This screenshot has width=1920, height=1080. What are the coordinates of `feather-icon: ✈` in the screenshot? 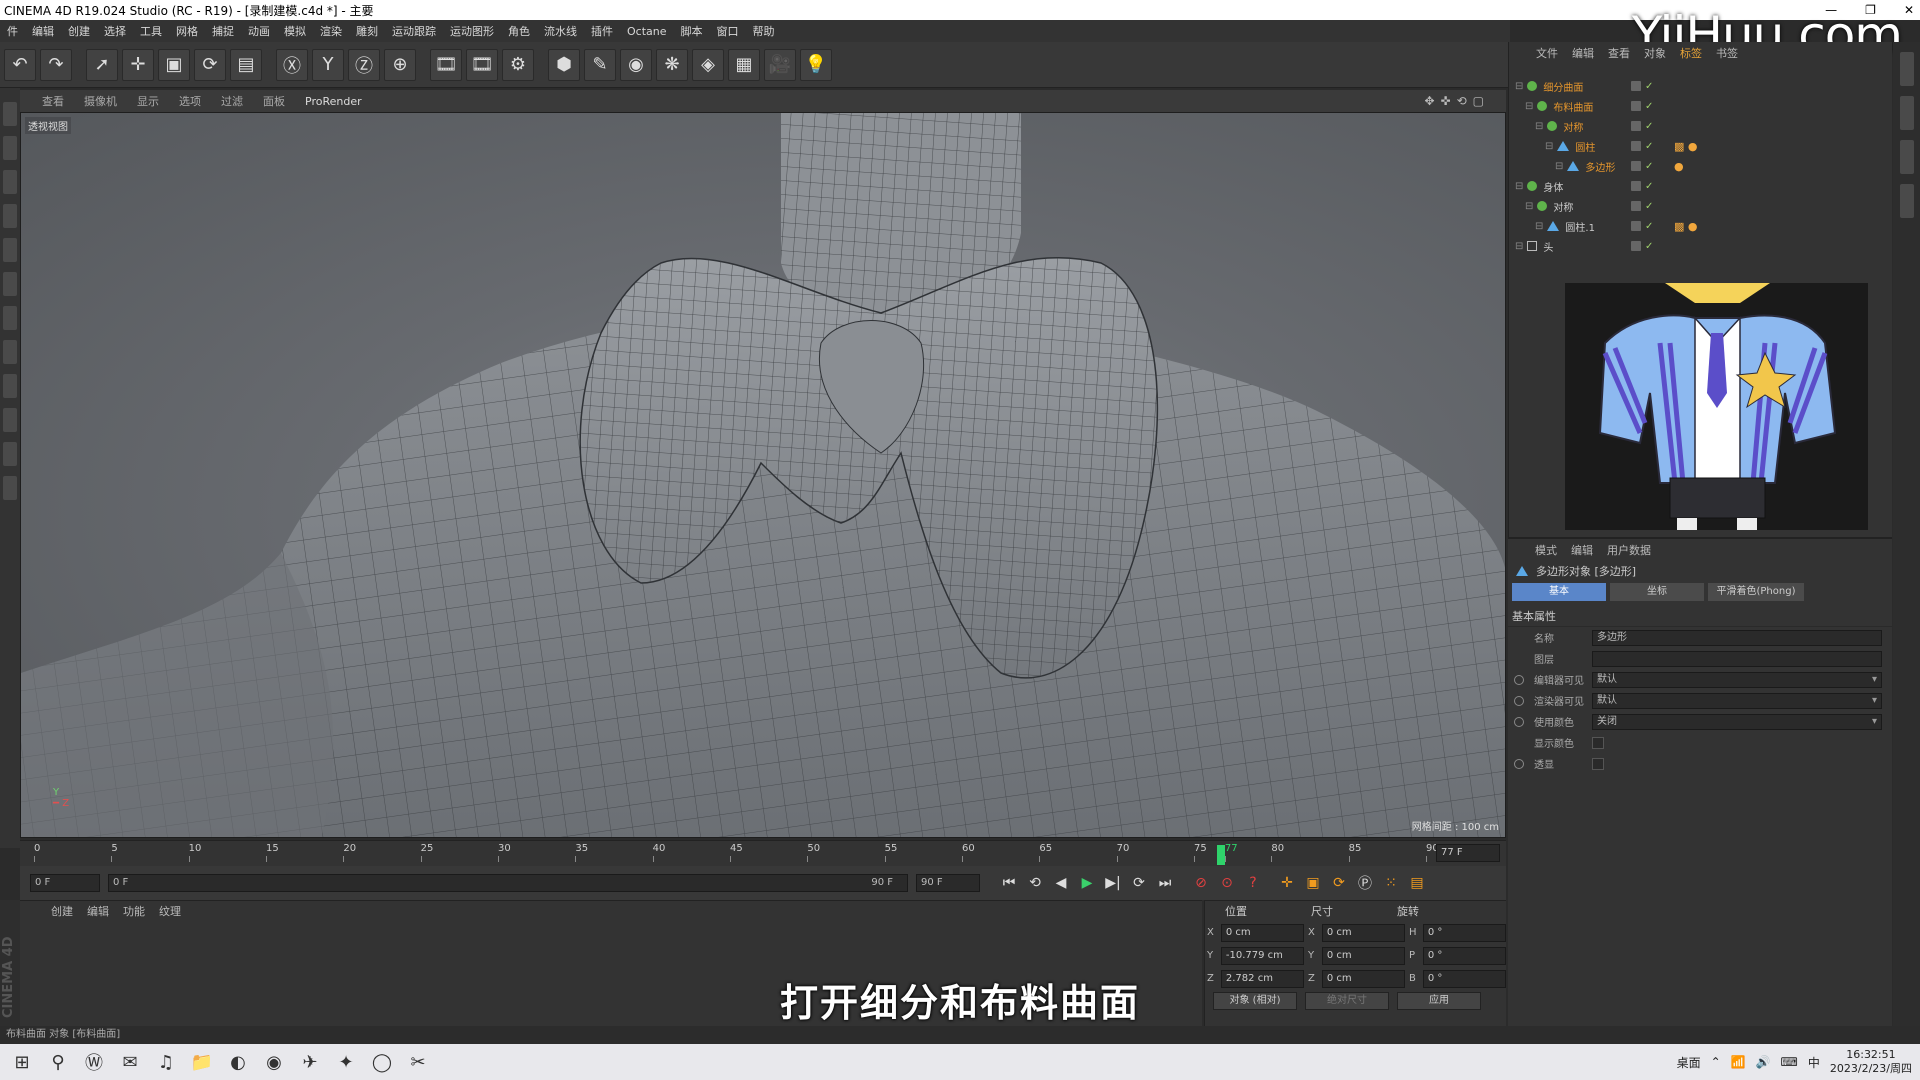 It's located at (310, 1062).